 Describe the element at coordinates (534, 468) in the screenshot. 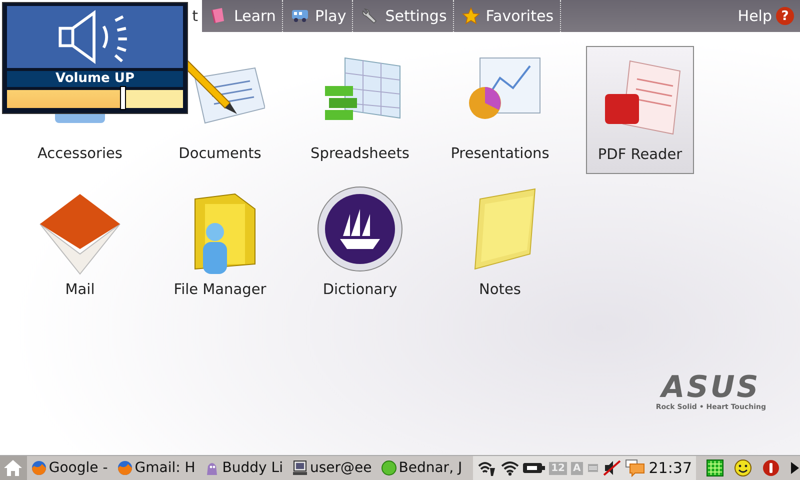

I see `battery-icon` at that location.